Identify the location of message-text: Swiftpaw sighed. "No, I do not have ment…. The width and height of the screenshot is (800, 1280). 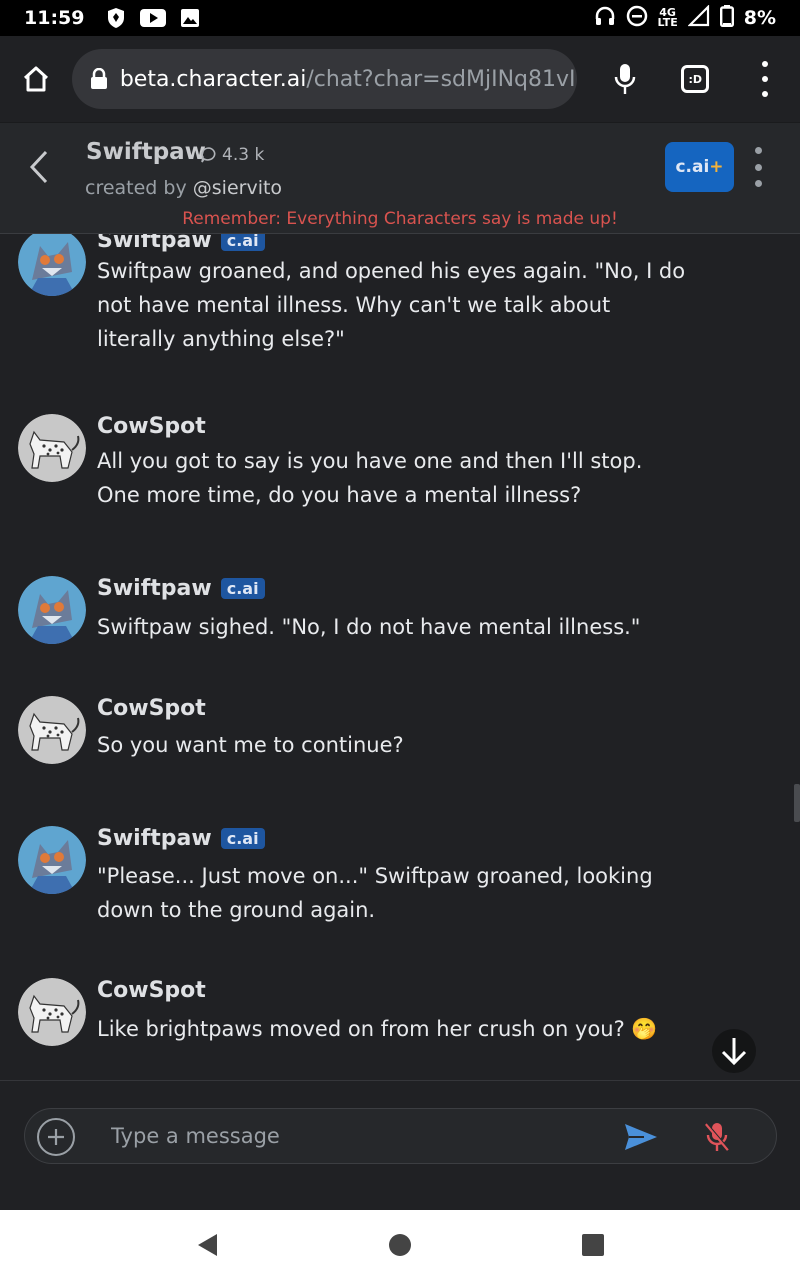
(369, 627).